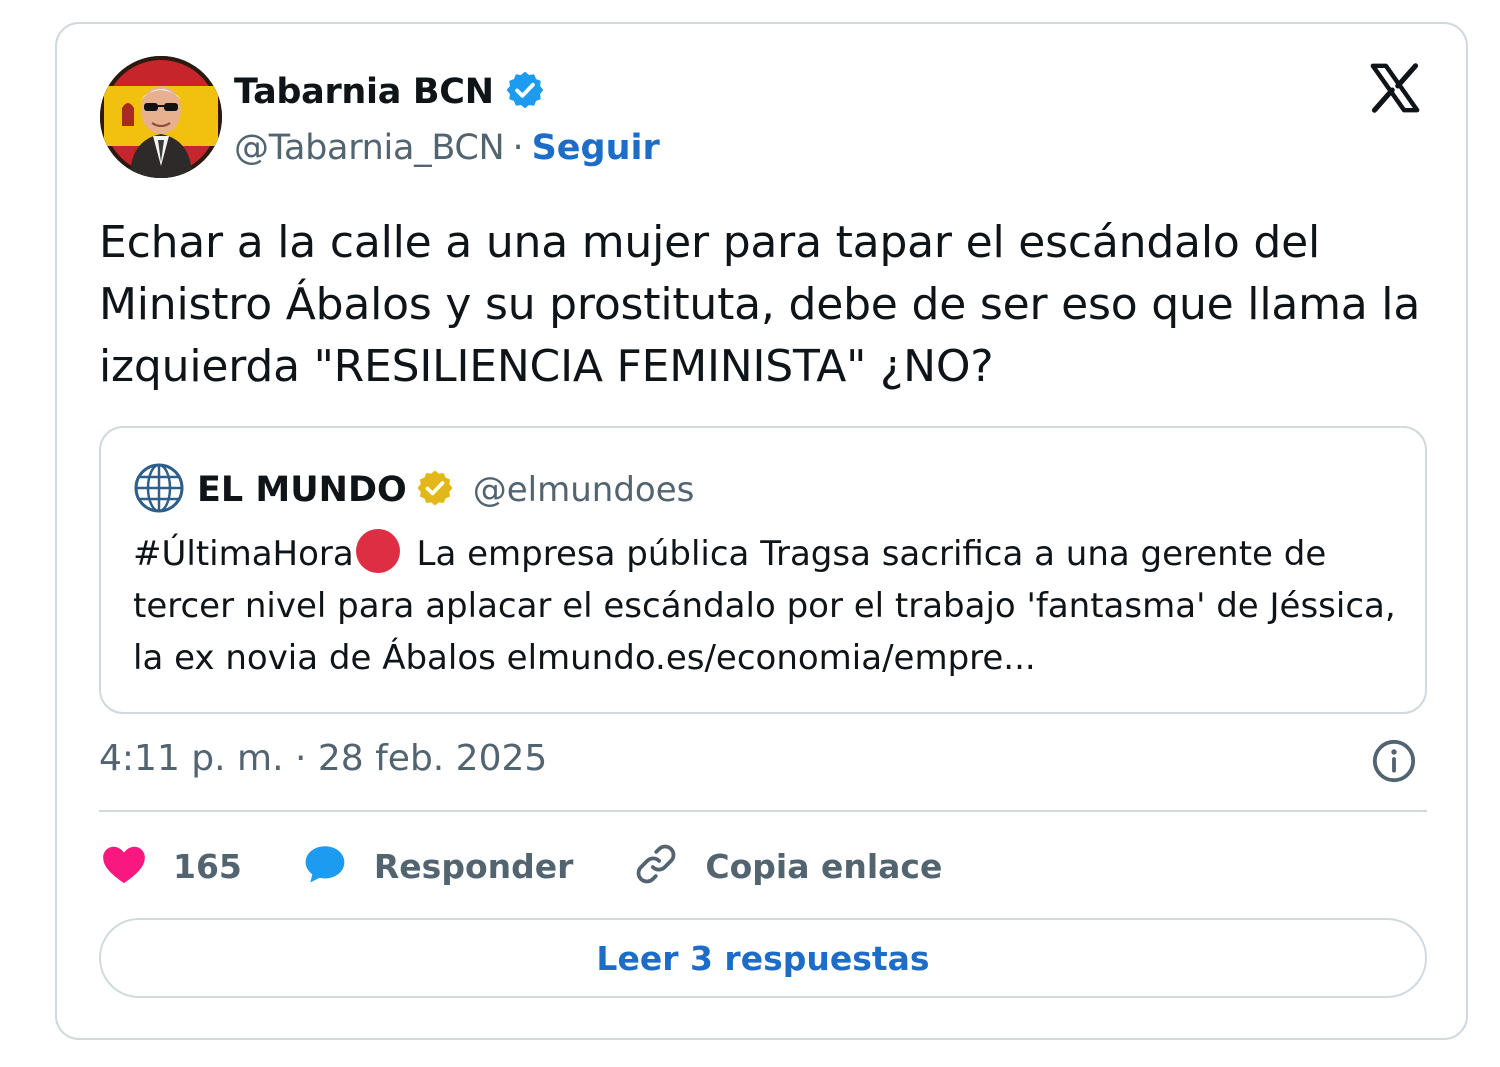 The height and width of the screenshot is (1067, 1500). What do you see at coordinates (520, 92) in the screenshot?
I see `verified-badge-icon` at bounding box center [520, 92].